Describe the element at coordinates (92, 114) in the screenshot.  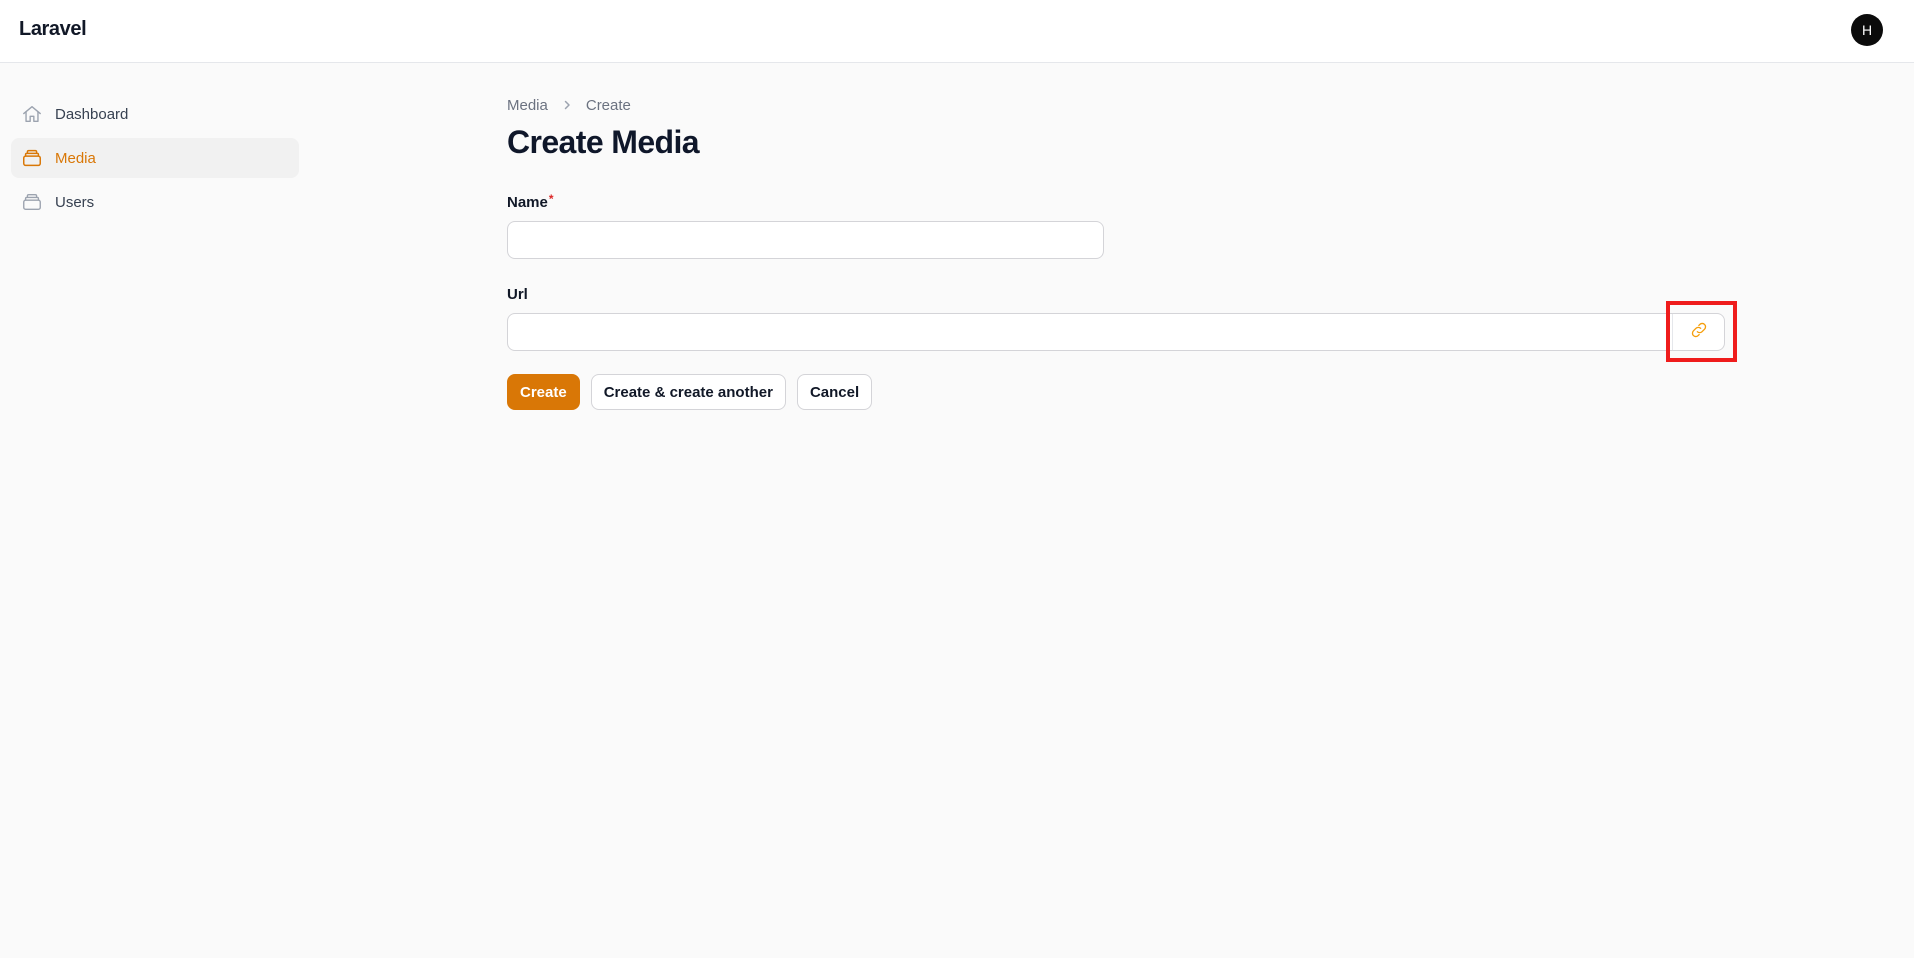
I see `sidebar-item-label: Dashboard` at that location.